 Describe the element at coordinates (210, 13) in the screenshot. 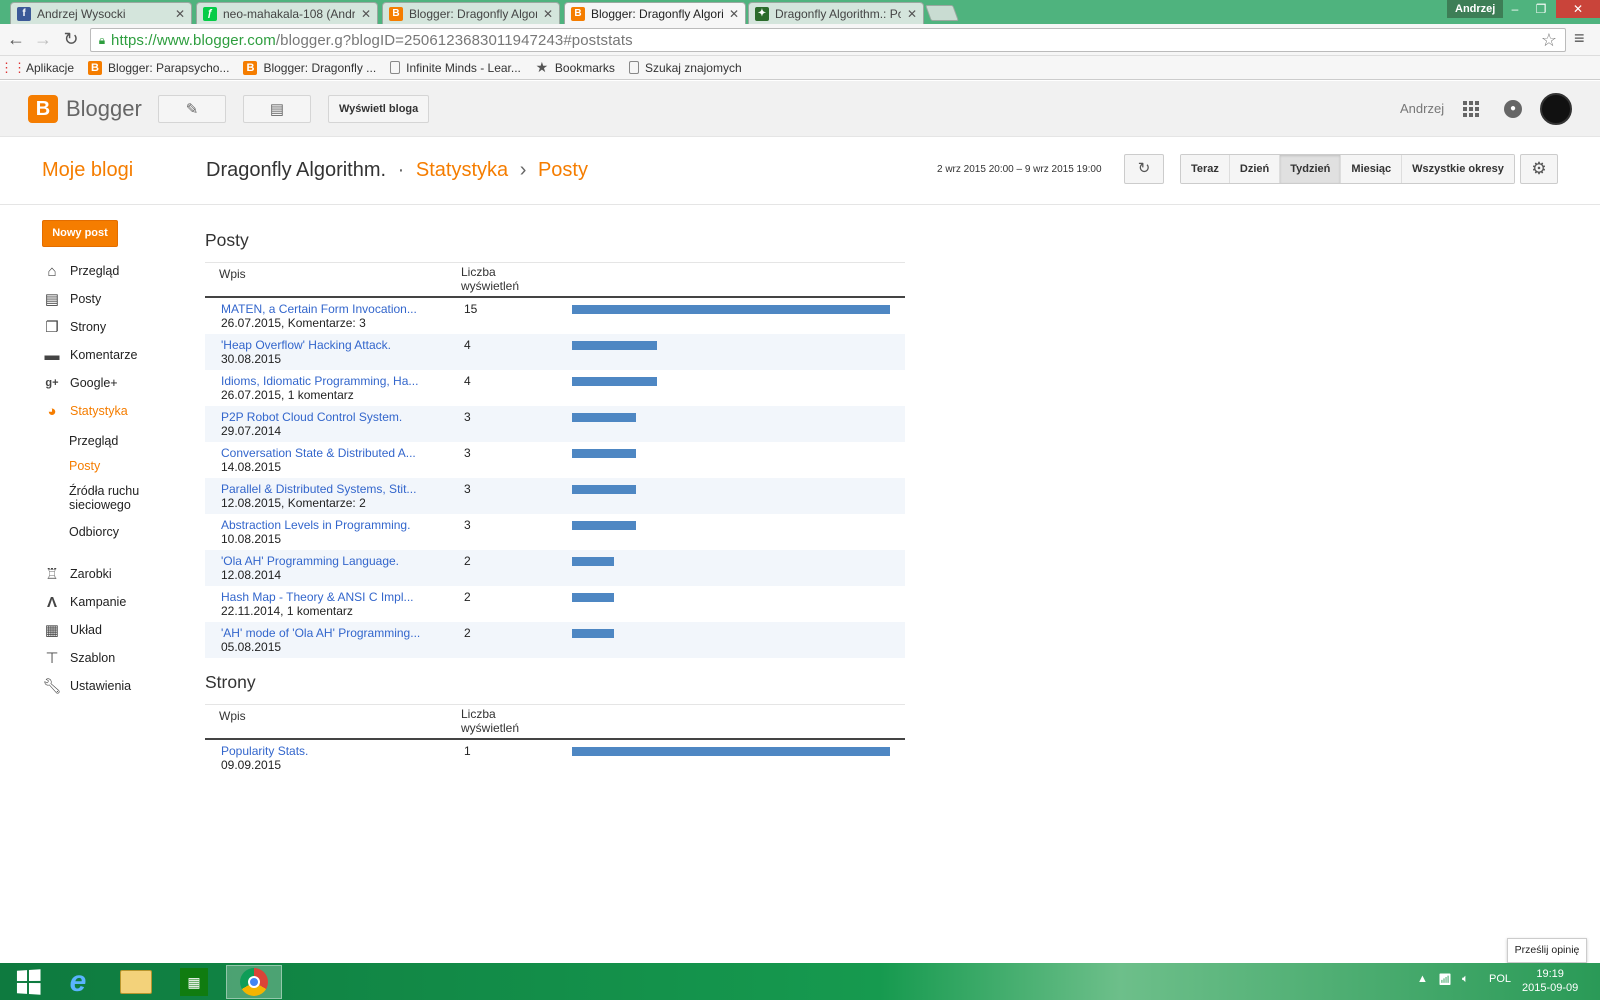

I see `deviantart-icon: ƒ` at that location.